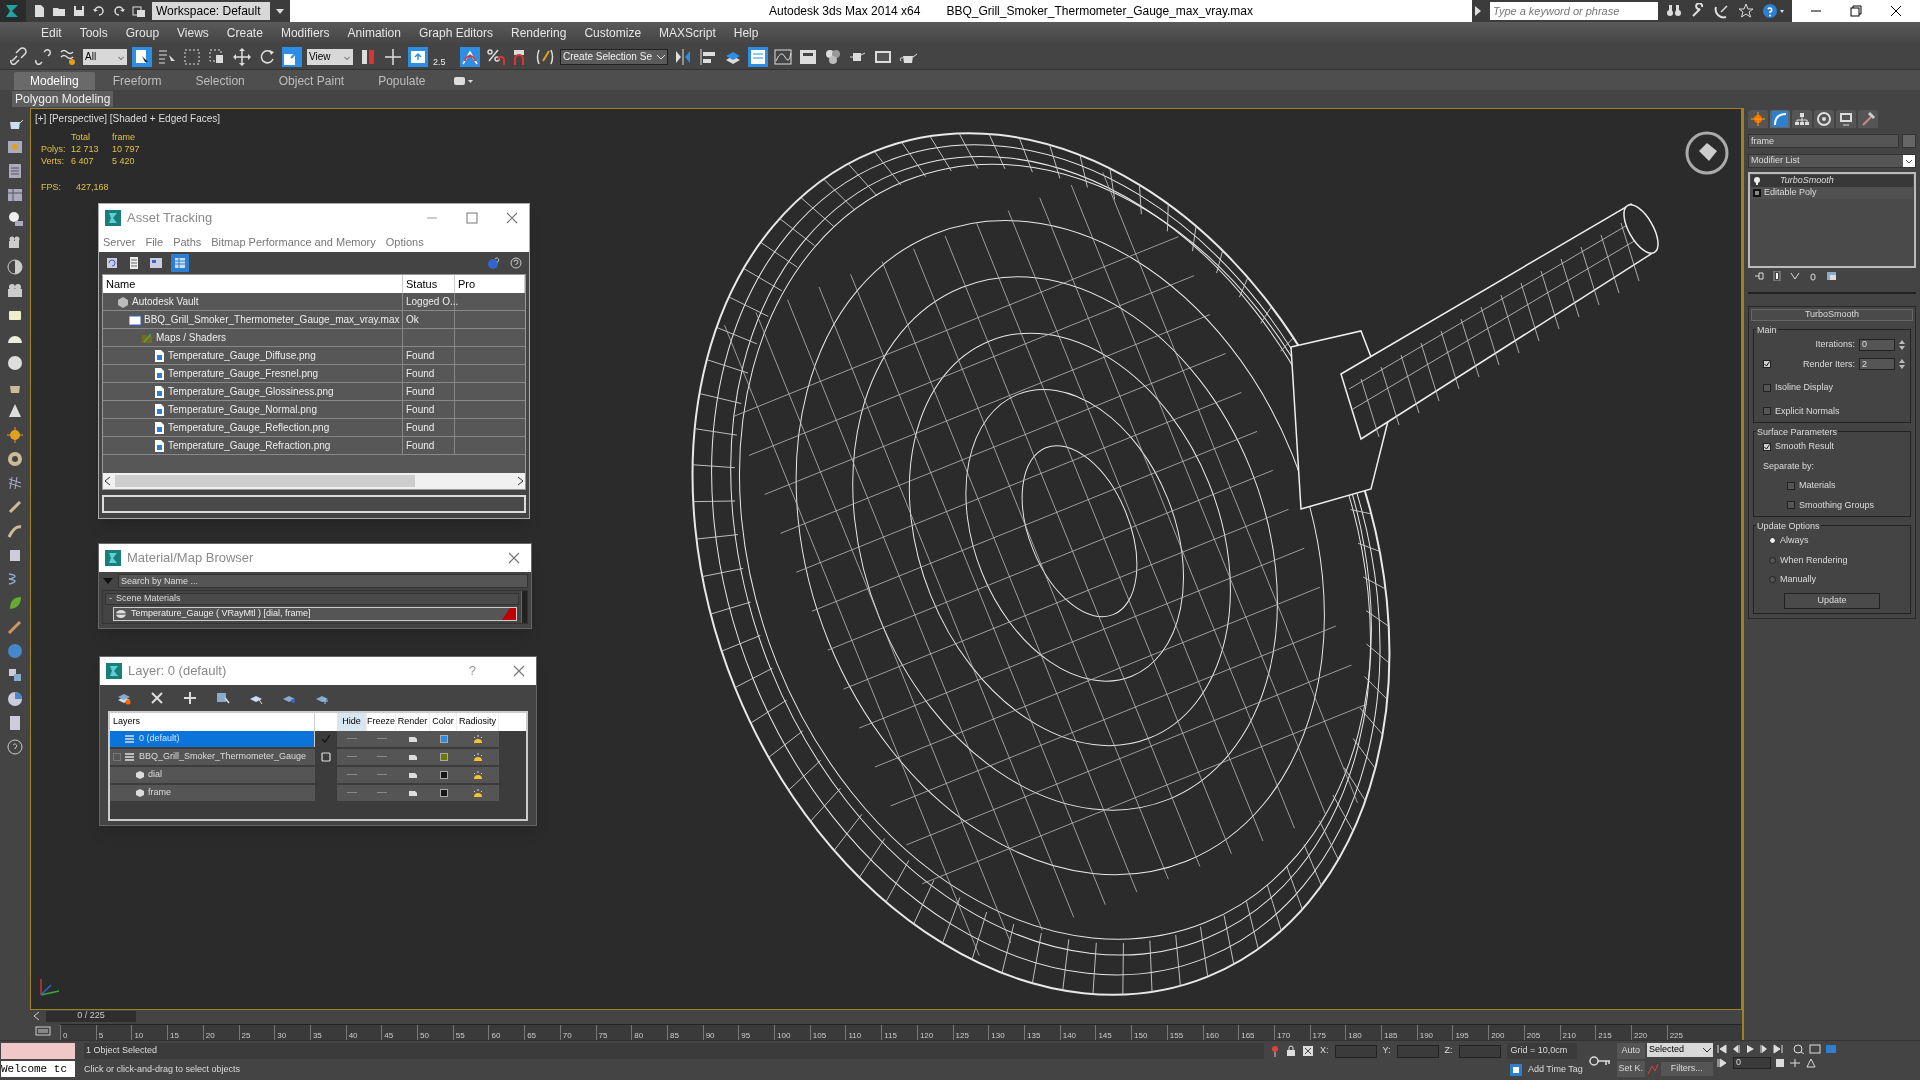 This screenshot has height=1080, width=1920. What do you see at coordinates (1630, 1069) in the screenshot?
I see `set-key-button: Set K.` at bounding box center [1630, 1069].